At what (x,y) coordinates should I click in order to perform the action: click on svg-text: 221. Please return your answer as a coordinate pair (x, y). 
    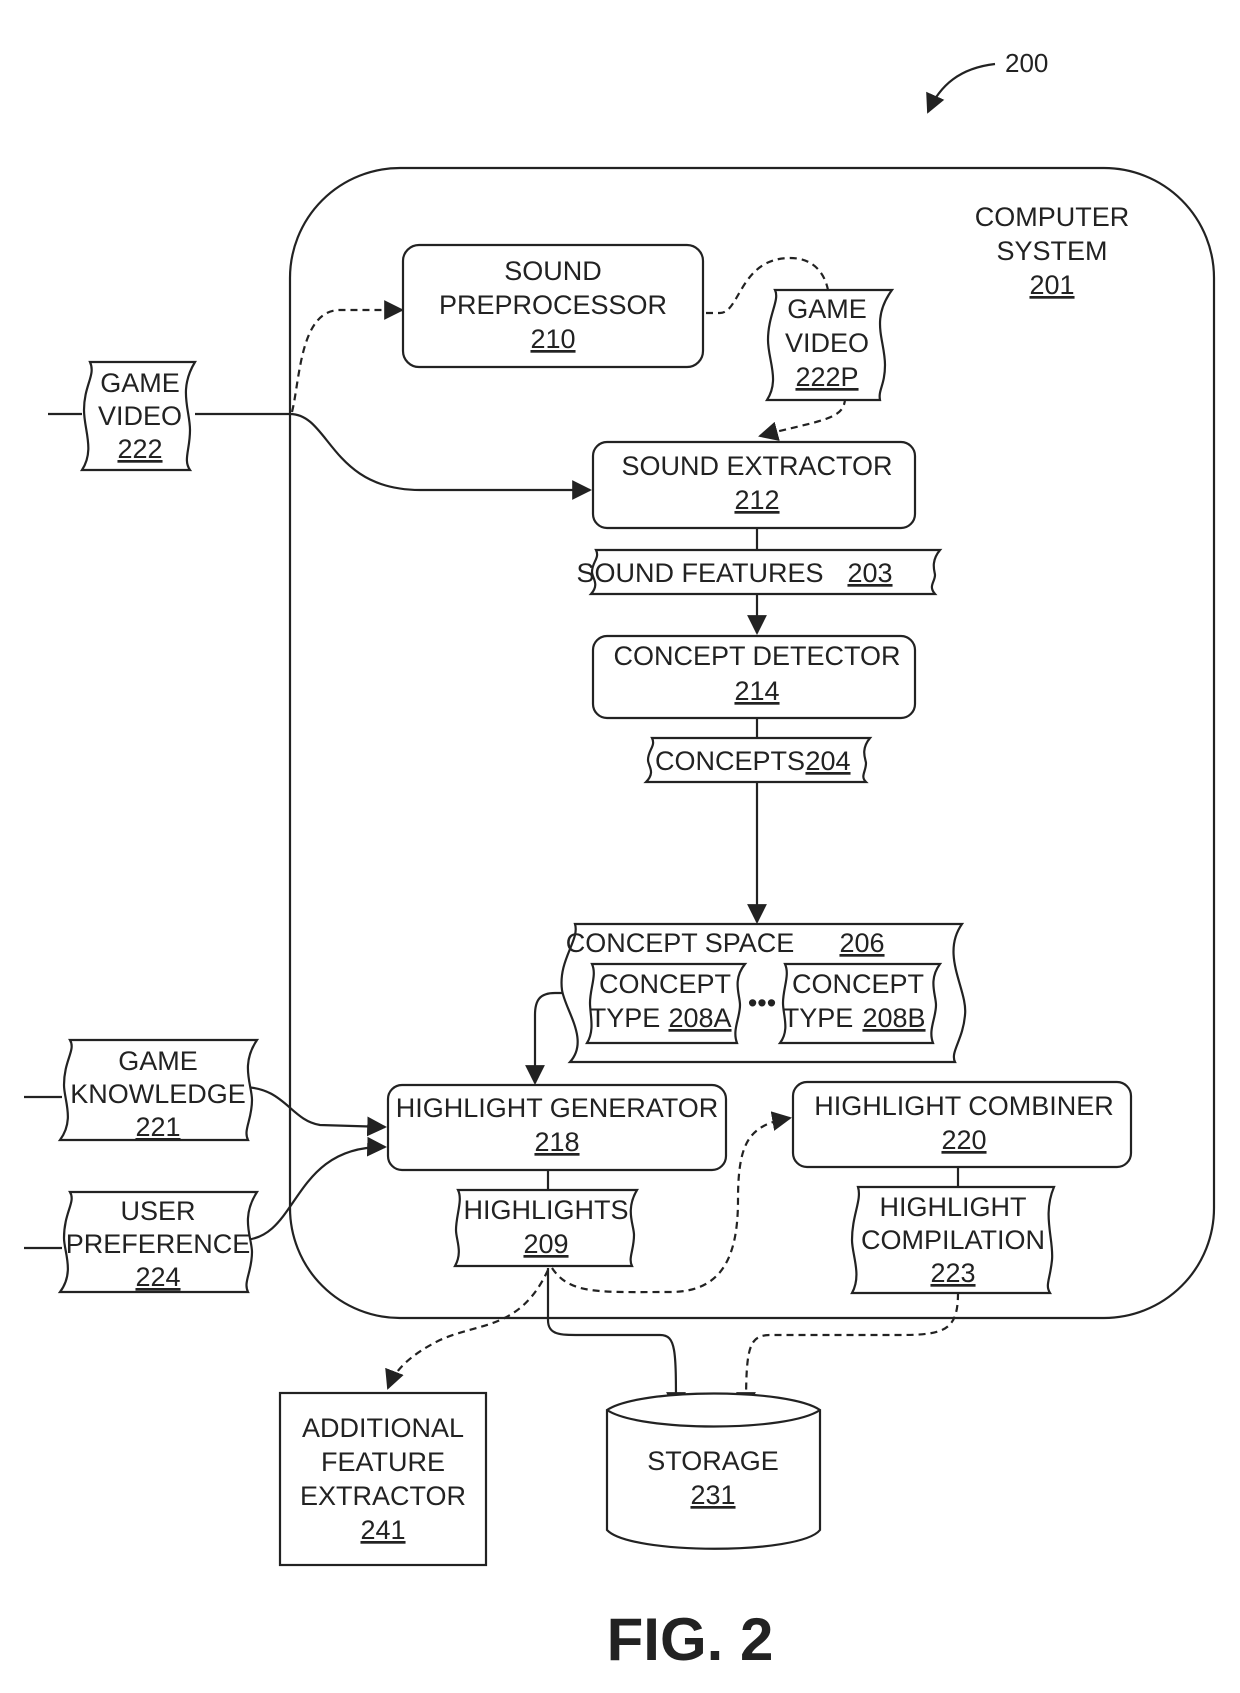
    Looking at the image, I should click on (157, 1127).